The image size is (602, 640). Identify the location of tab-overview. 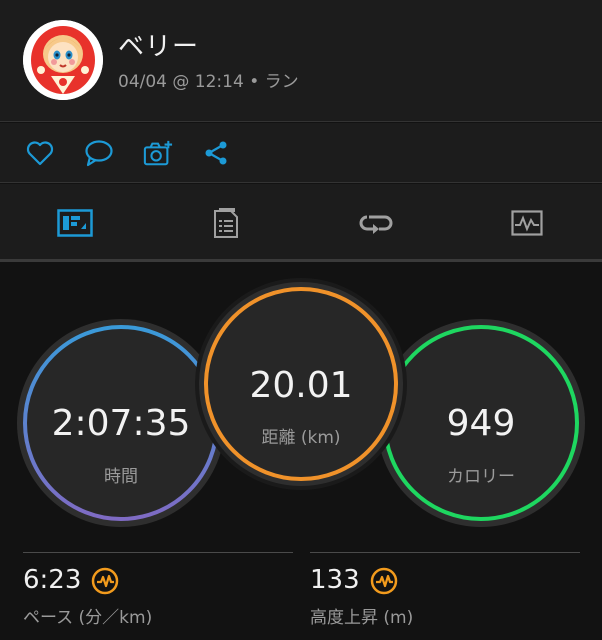
(75, 223).